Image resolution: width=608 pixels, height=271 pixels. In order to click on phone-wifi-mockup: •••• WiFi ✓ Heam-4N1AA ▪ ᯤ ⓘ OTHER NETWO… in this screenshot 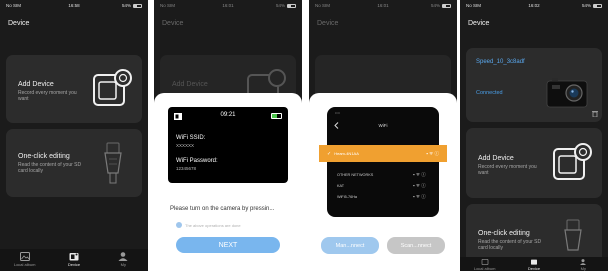, I will do `click(383, 162)`.